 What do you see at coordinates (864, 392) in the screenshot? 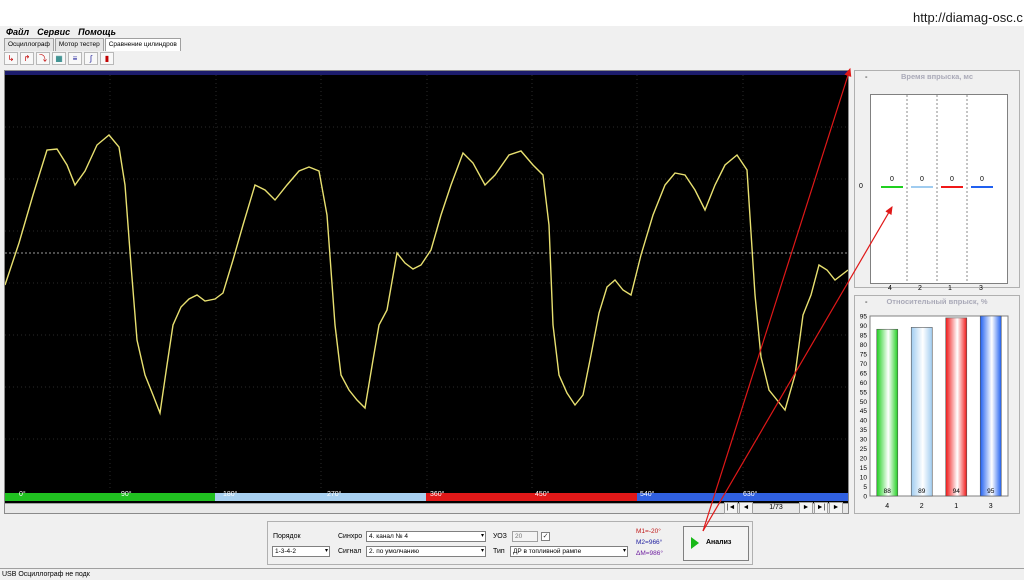
I see `y-tick-label: 55` at bounding box center [864, 392].